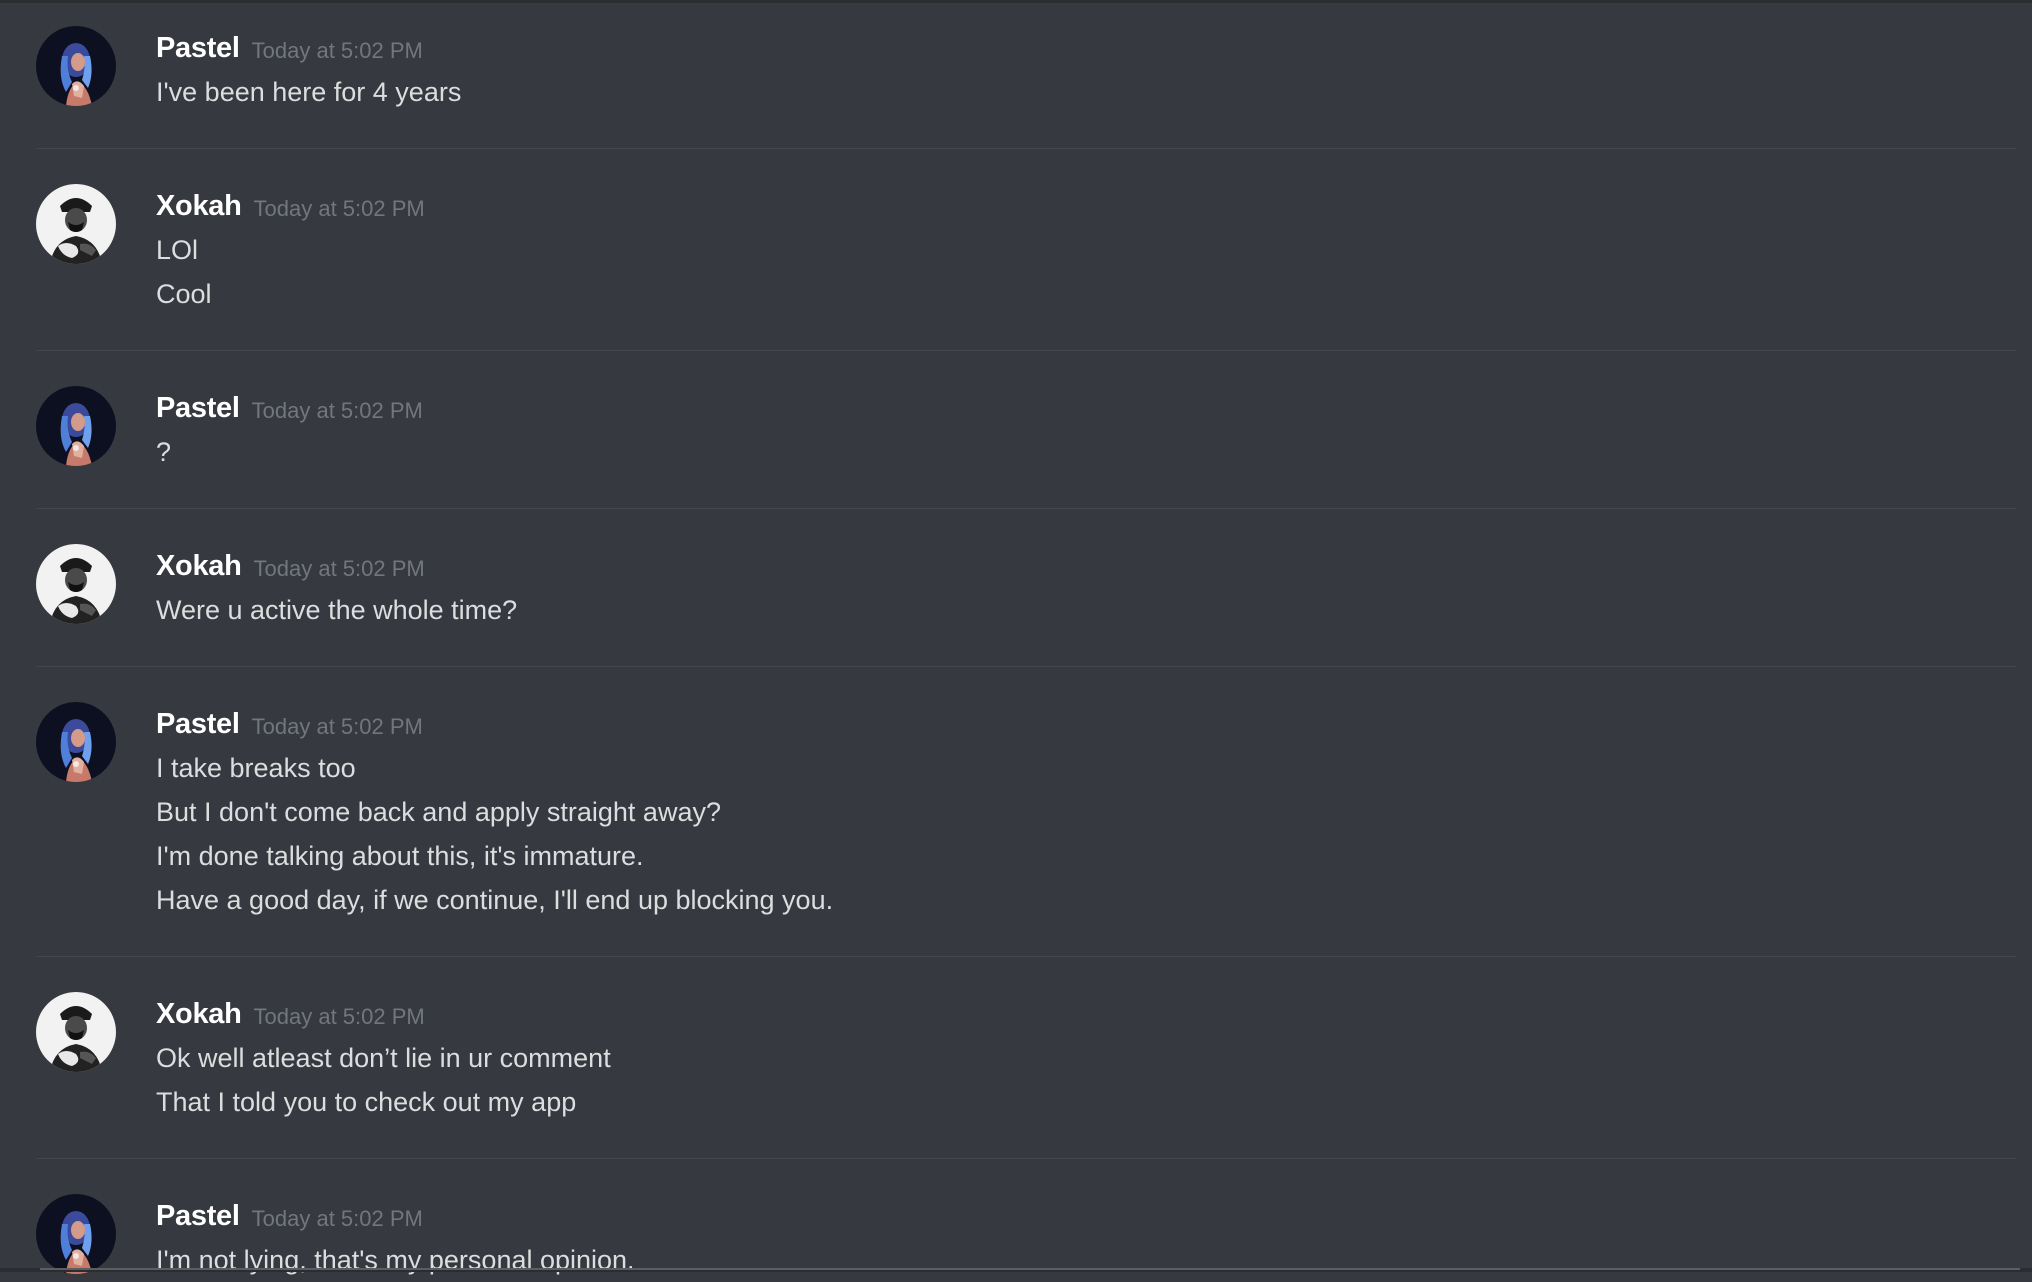 The height and width of the screenshot is (1282, 2032). I want to click on message-text: That I told you to check out my app, so click(366, 1102).